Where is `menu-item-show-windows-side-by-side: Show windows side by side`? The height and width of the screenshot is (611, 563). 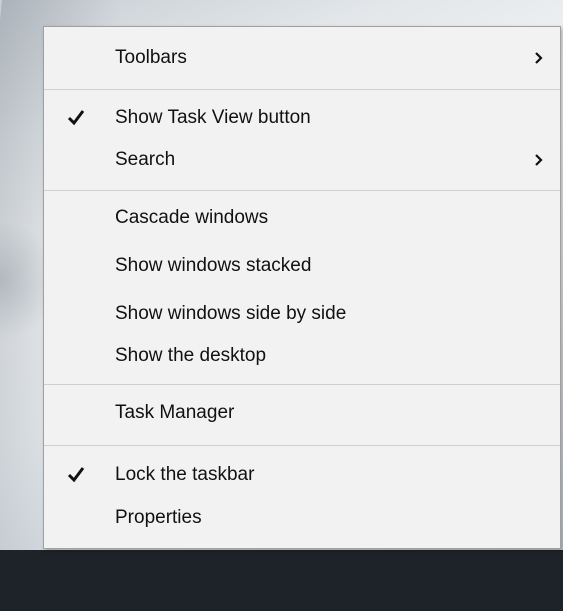
menu-item-show-windows-side-by-side: Show windows side by side is located at coordinates (302, 314).